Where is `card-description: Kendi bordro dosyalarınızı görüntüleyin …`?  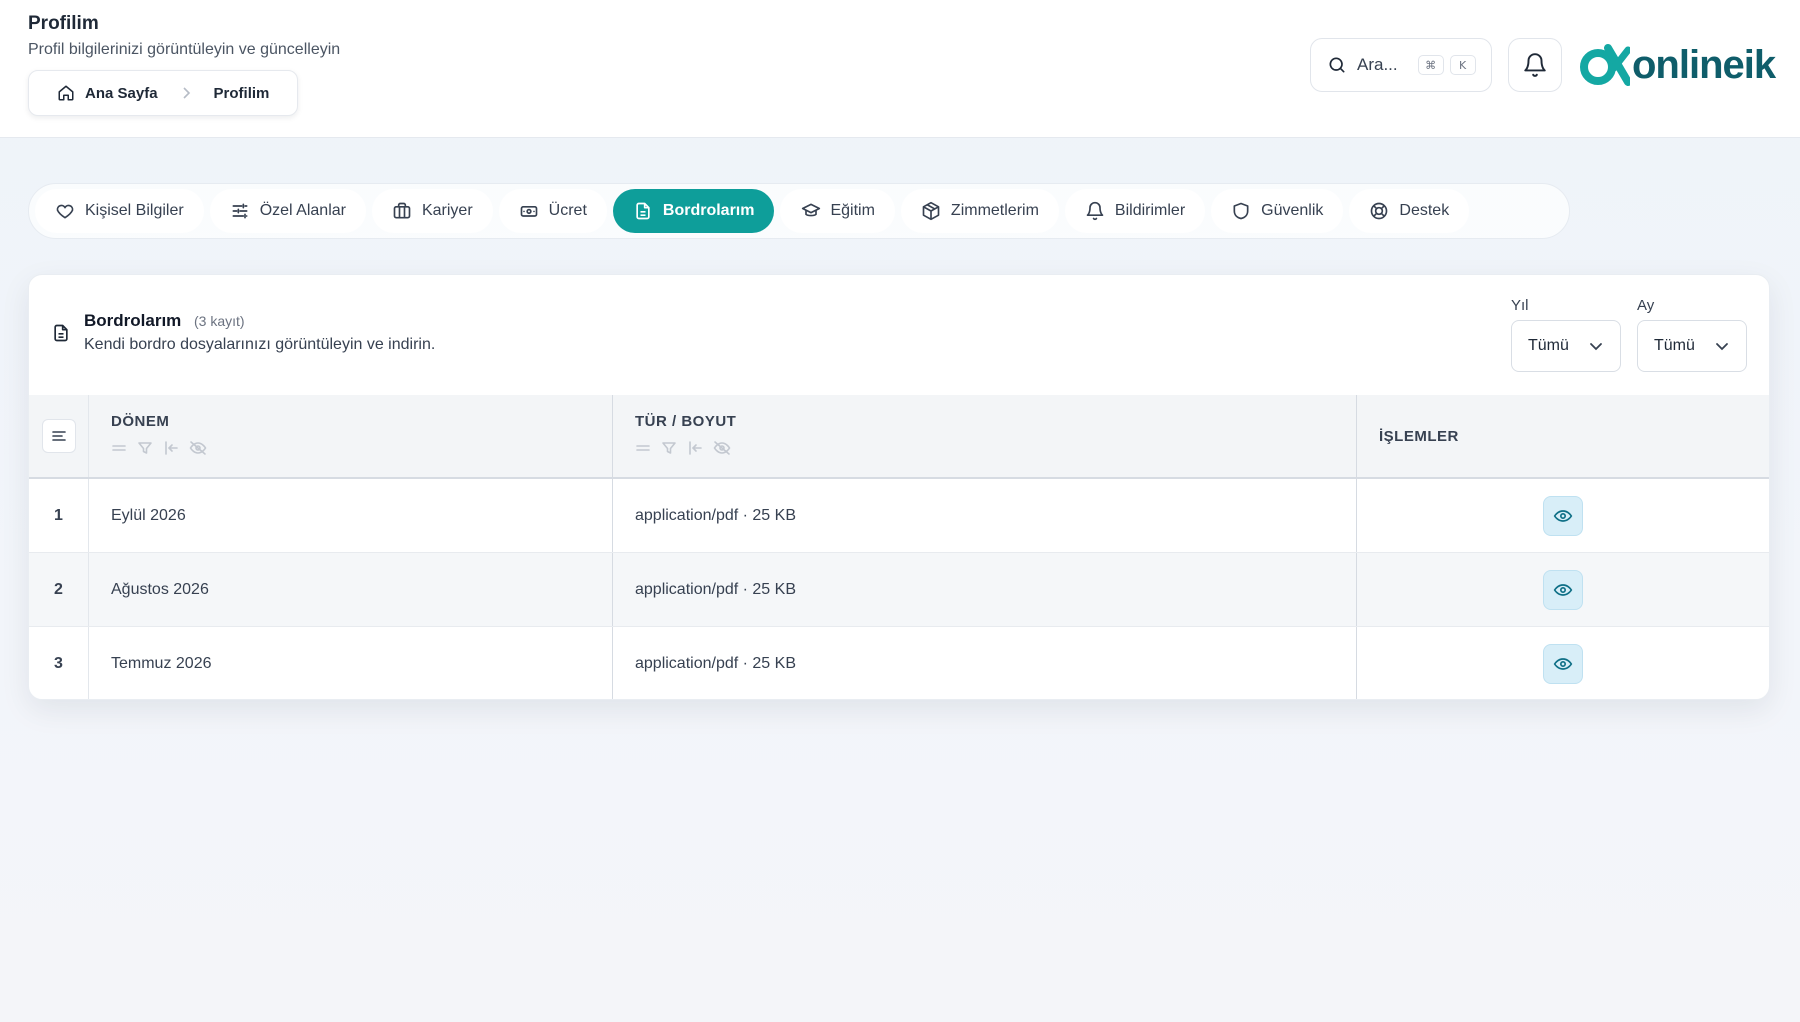
card-description: Kendi bordro dosyalarınızı görüntüleyin … is located at coordinates (260, 344).